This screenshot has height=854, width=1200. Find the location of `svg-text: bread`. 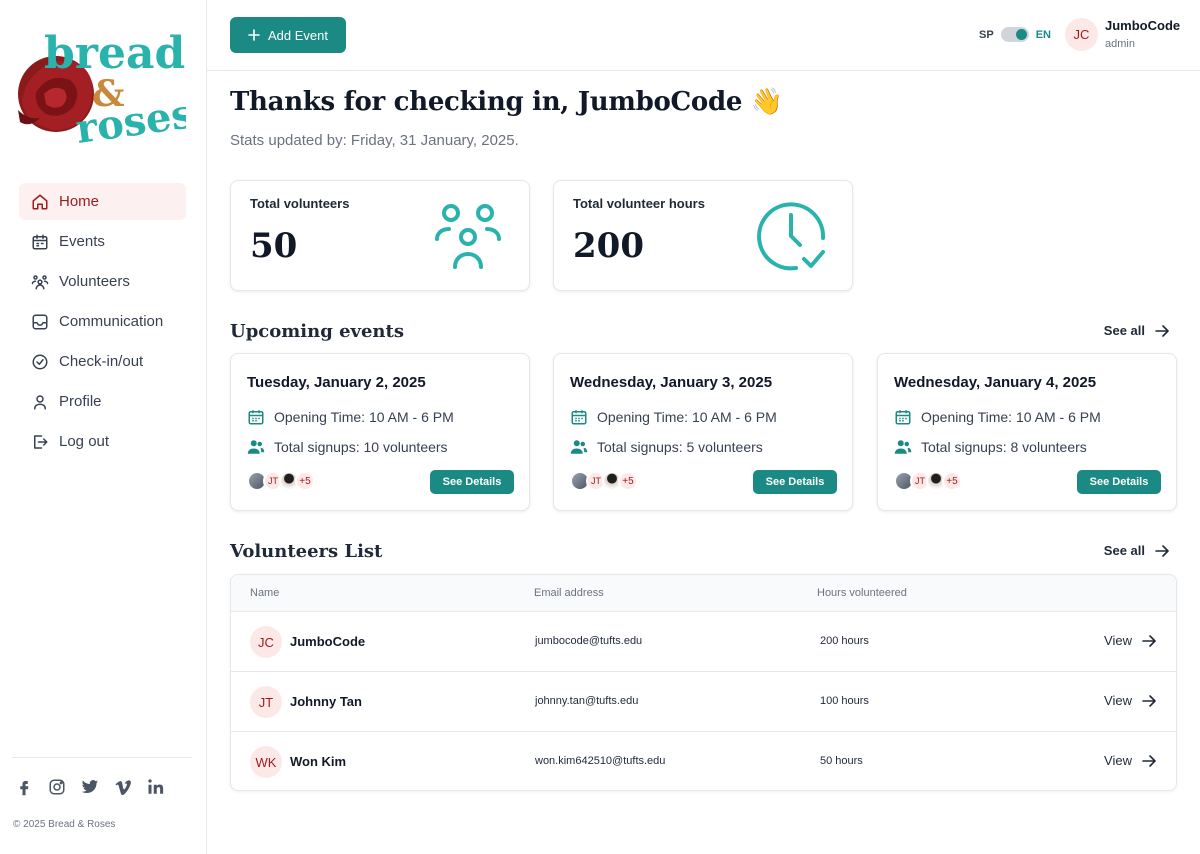

svg-text: bread is located at coordinates (114, 53).